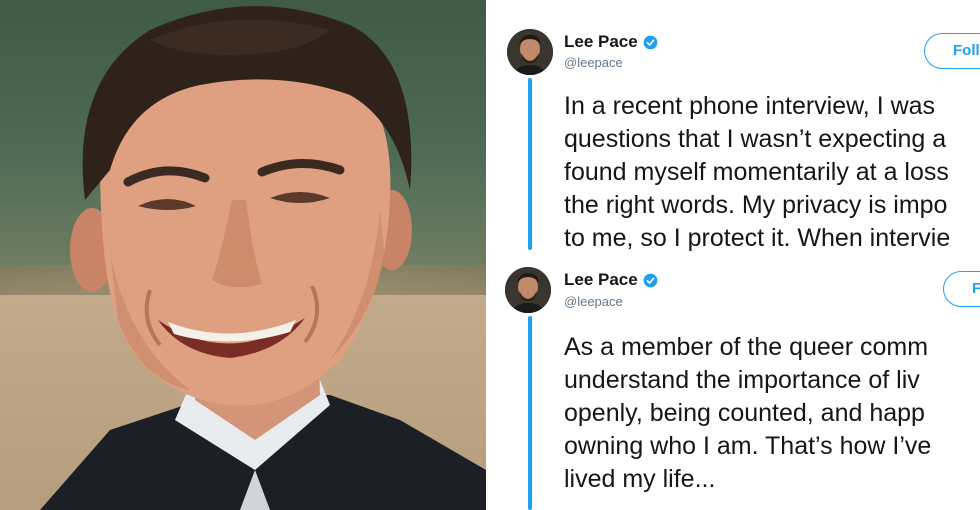 This screenshot has height=510, width=980. What do you see at coordinates (746, 347) in the screenshot?
I see `tweet-line: As a member of the queer comm` at bounding box center [746, 347].